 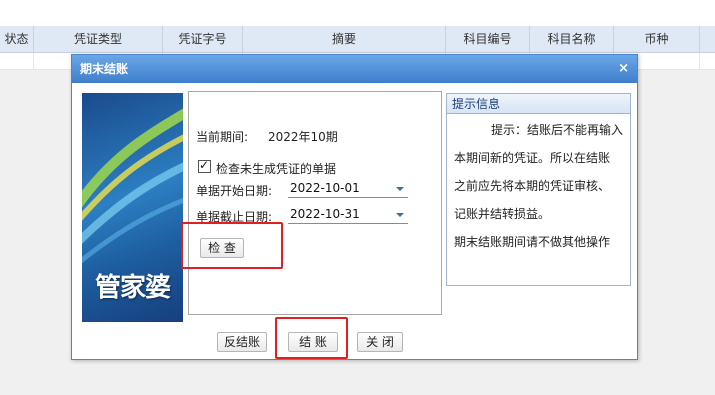 I want to click on check-unvouchered-checkbox, so click(x=204, y=165).